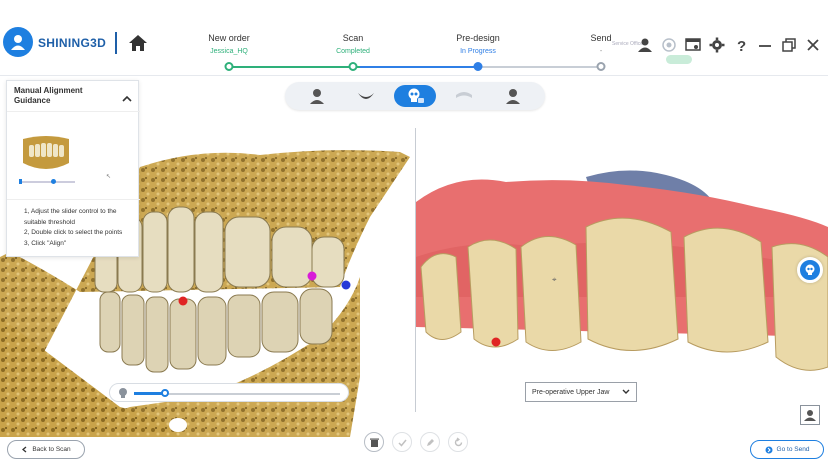  I want to click on edit-button, so click(430, 442).